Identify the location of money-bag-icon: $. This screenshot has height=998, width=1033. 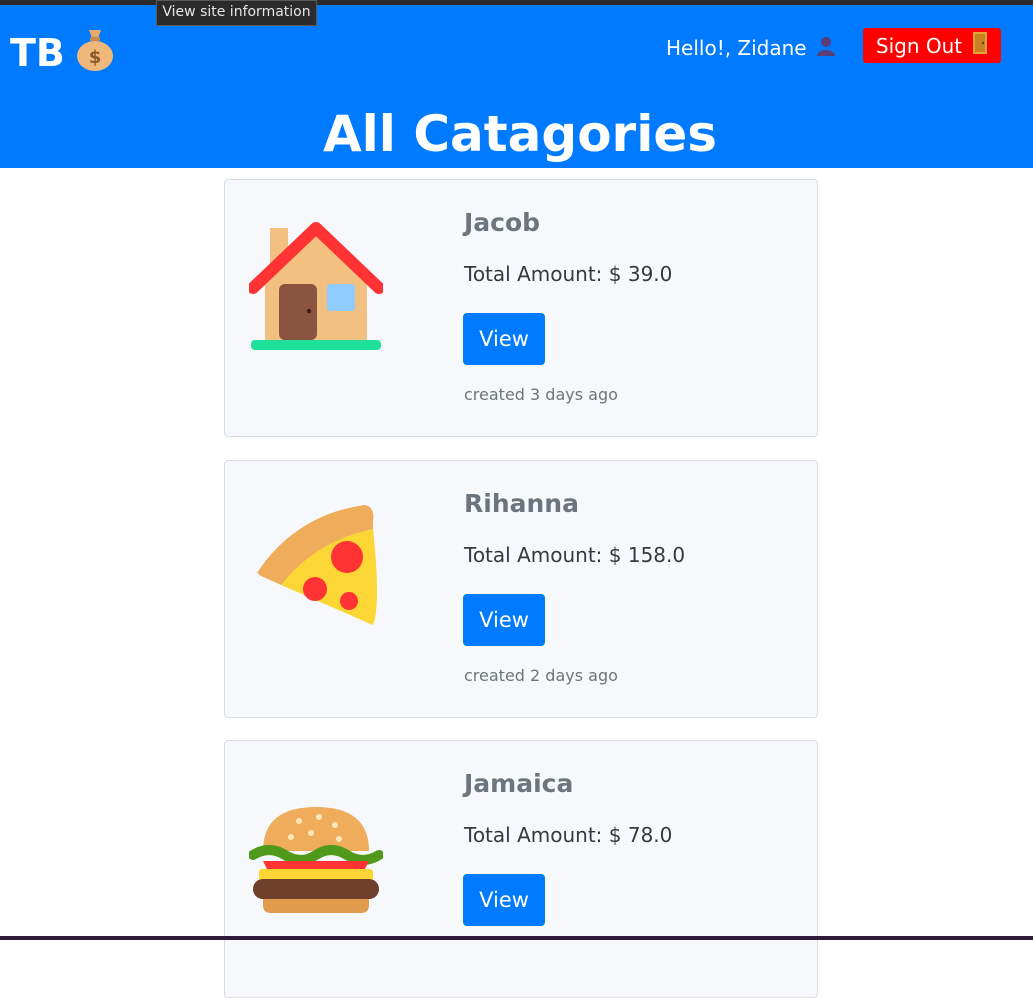
(95, 53).